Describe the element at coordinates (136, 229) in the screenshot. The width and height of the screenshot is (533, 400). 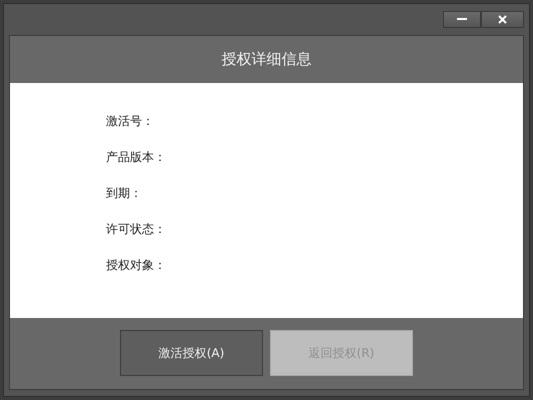
I see `field-label: 许可状态：` at that location.